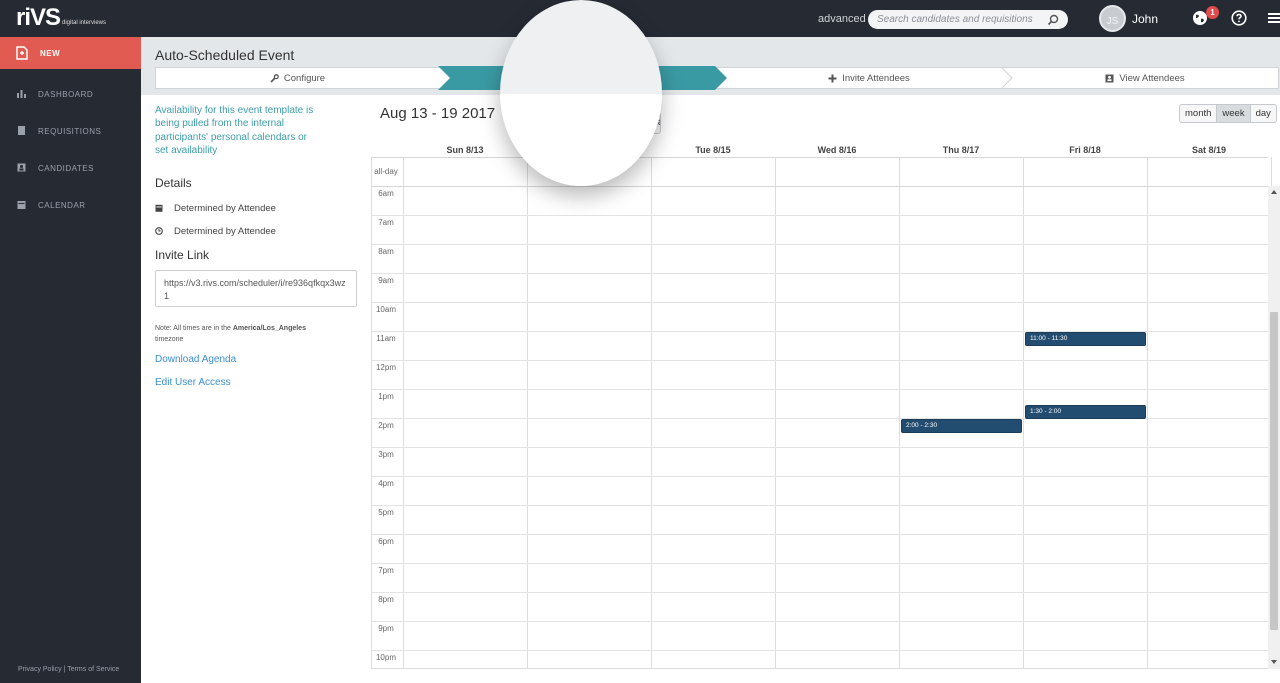 This screenshot has height=683, width=1280. What do you see at coordinates (1274, 471) in the screenshot?
I see `scroll-thumb` at bounding box center [1274, 471].